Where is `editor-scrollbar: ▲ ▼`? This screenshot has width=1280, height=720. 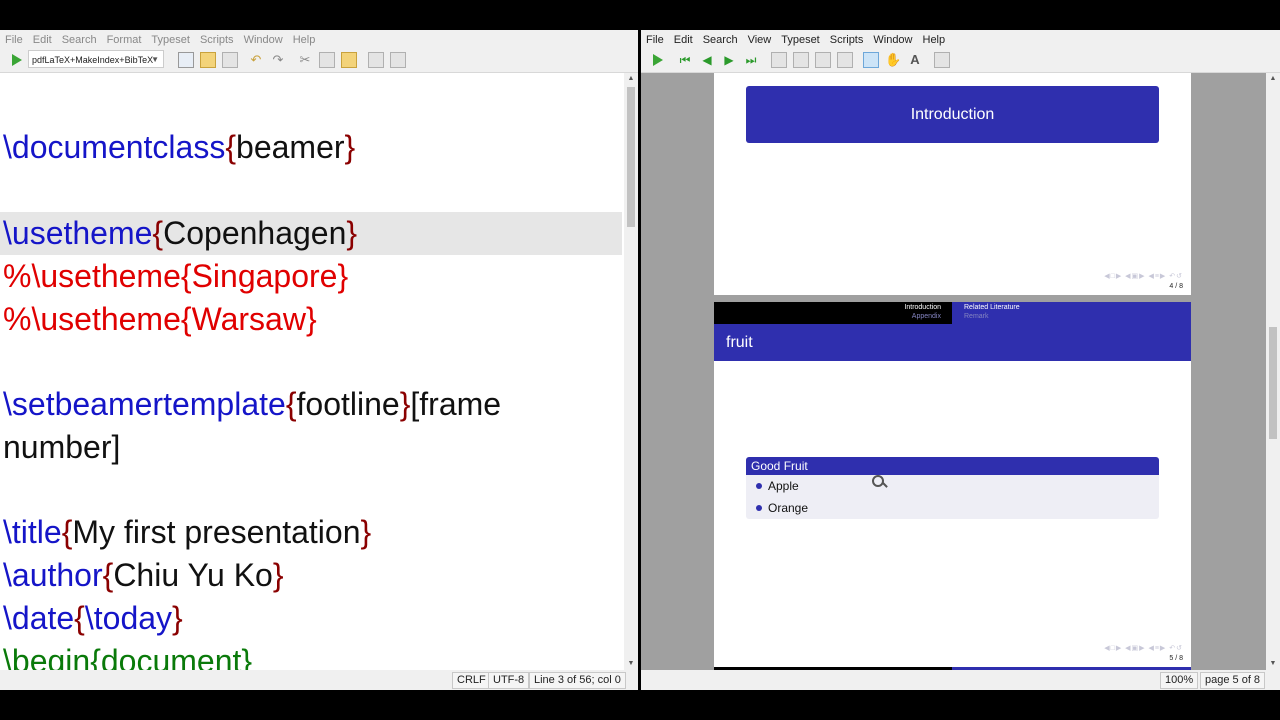
editor-scrollbar: ▲ ▼ is located at coordinates (631, 371).